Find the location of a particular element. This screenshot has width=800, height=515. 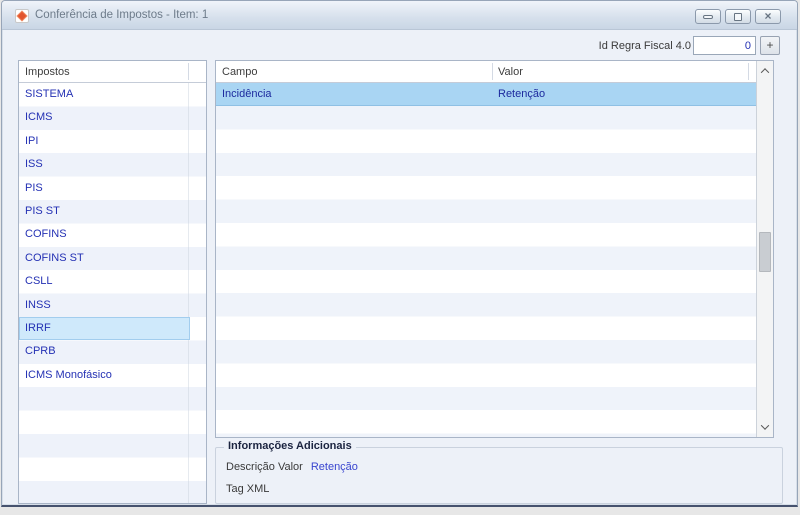

descricao-valor-row: Descrição Valor Retenção is located at coordinates (292, 467).